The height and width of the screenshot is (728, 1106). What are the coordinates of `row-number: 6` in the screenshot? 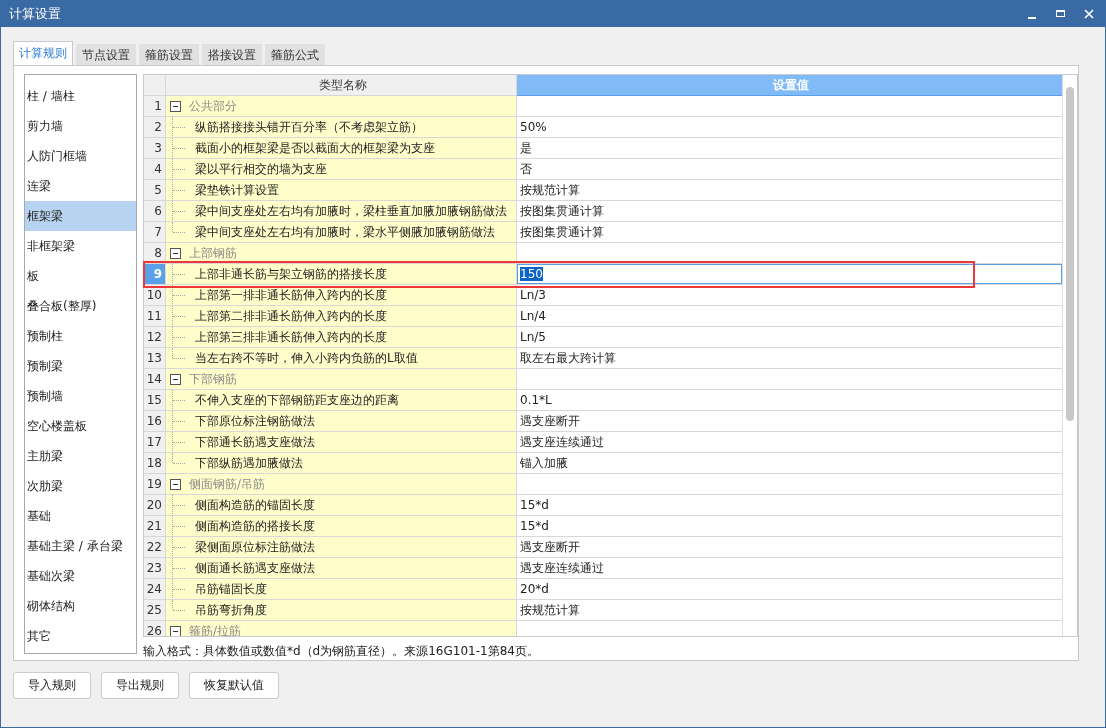 It's located at (155, 211).